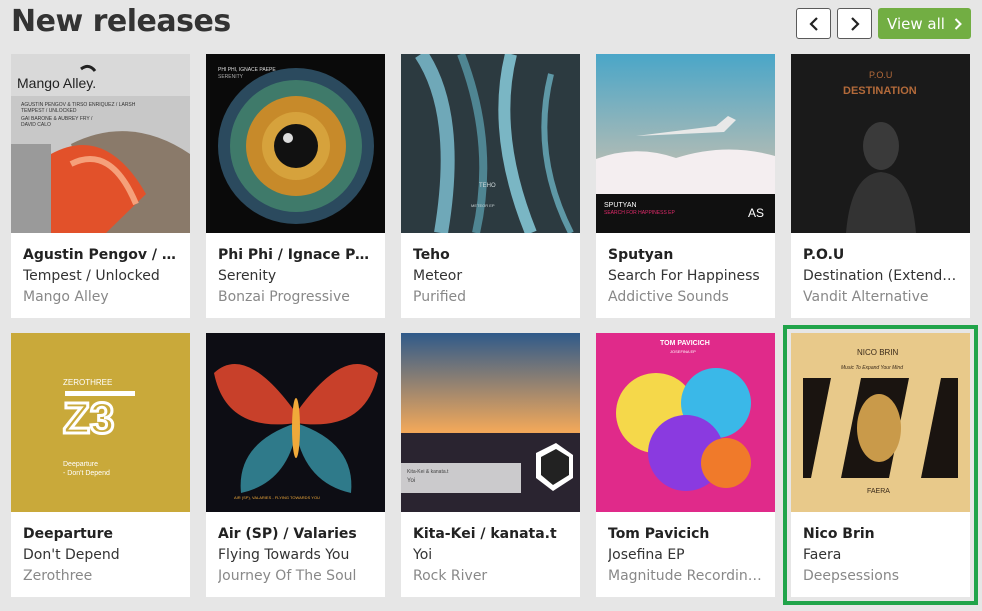 This screenshot has width=982, height=611. I want to click on release-cover: P.O.U DESTINATION, so click(880, 143).